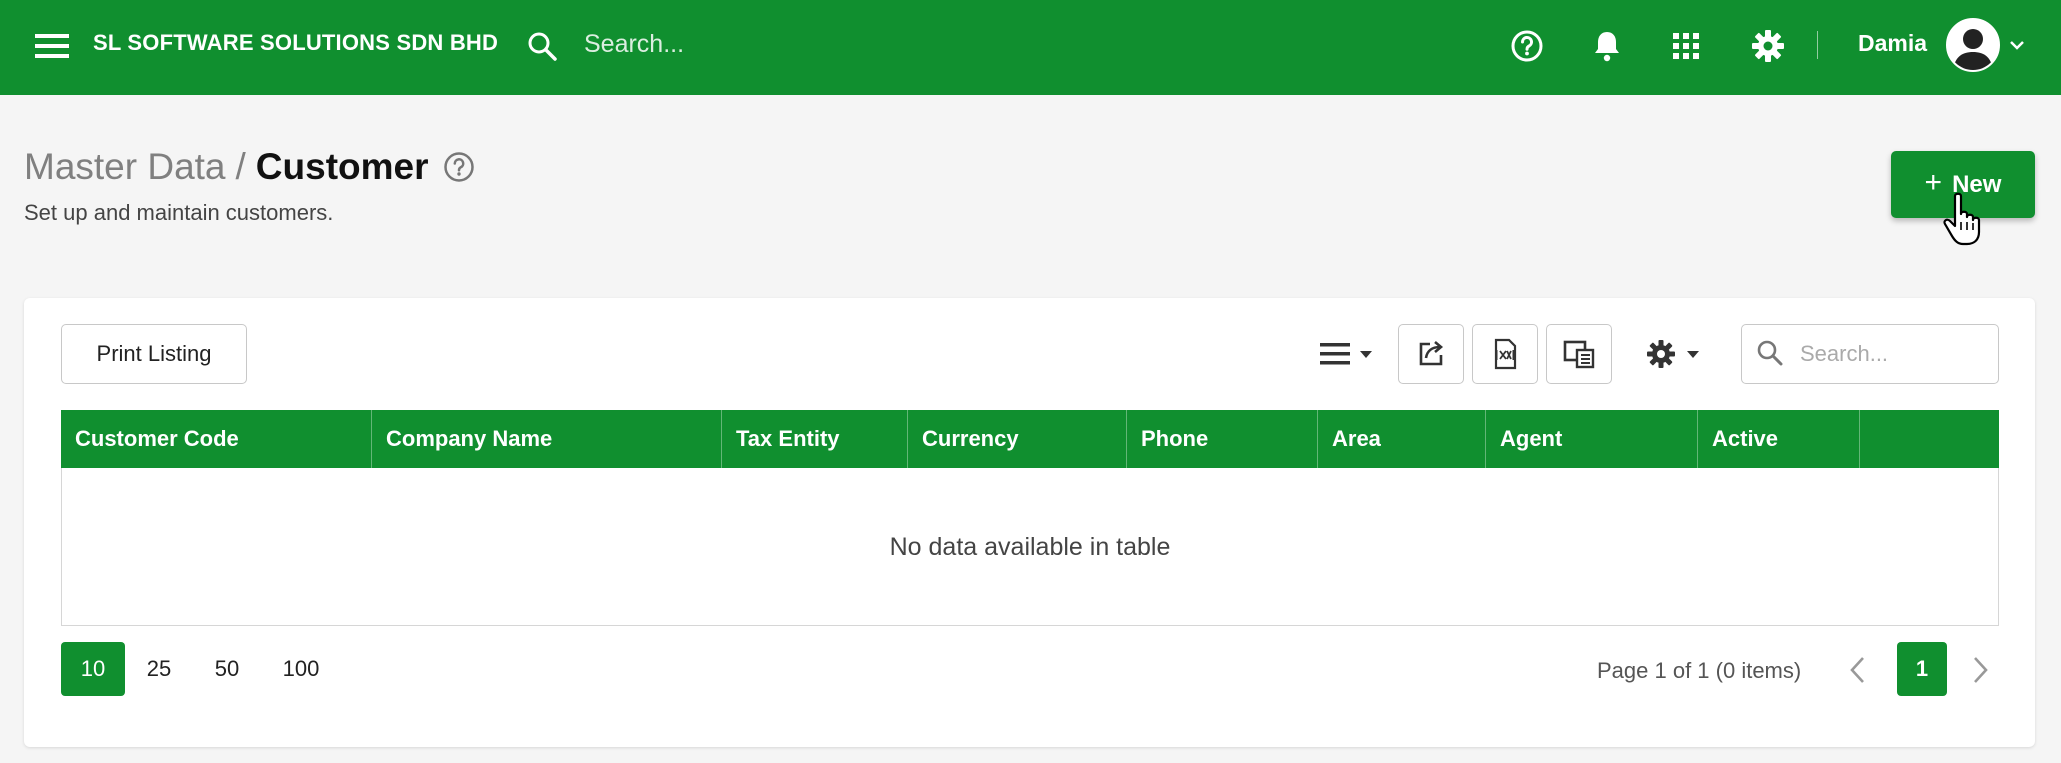 The width and height of the screenshot is (2061, 763). What do you see at coordinates (1678, 354) in the screenshot?
I see `settings-gear-icon` at bounding box center [1678, 354].